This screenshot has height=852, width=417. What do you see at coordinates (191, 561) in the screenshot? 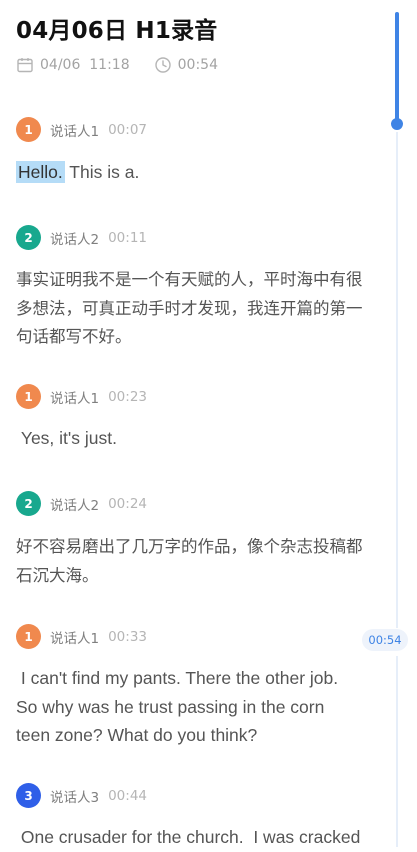
I see `transcript-text: 好不容易磨出了几万字的作品，像个杂志投稿都石沉大海。` at bounding box center [191, 561].